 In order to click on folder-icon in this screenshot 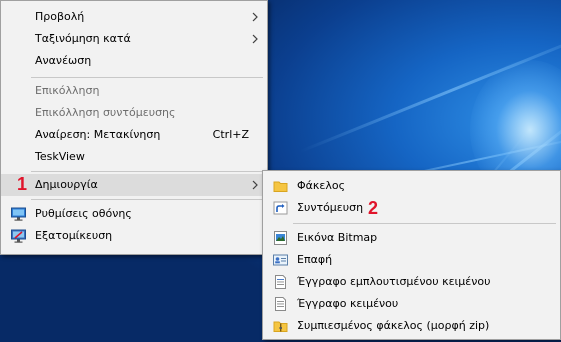, I will do `click(280, 186)`.